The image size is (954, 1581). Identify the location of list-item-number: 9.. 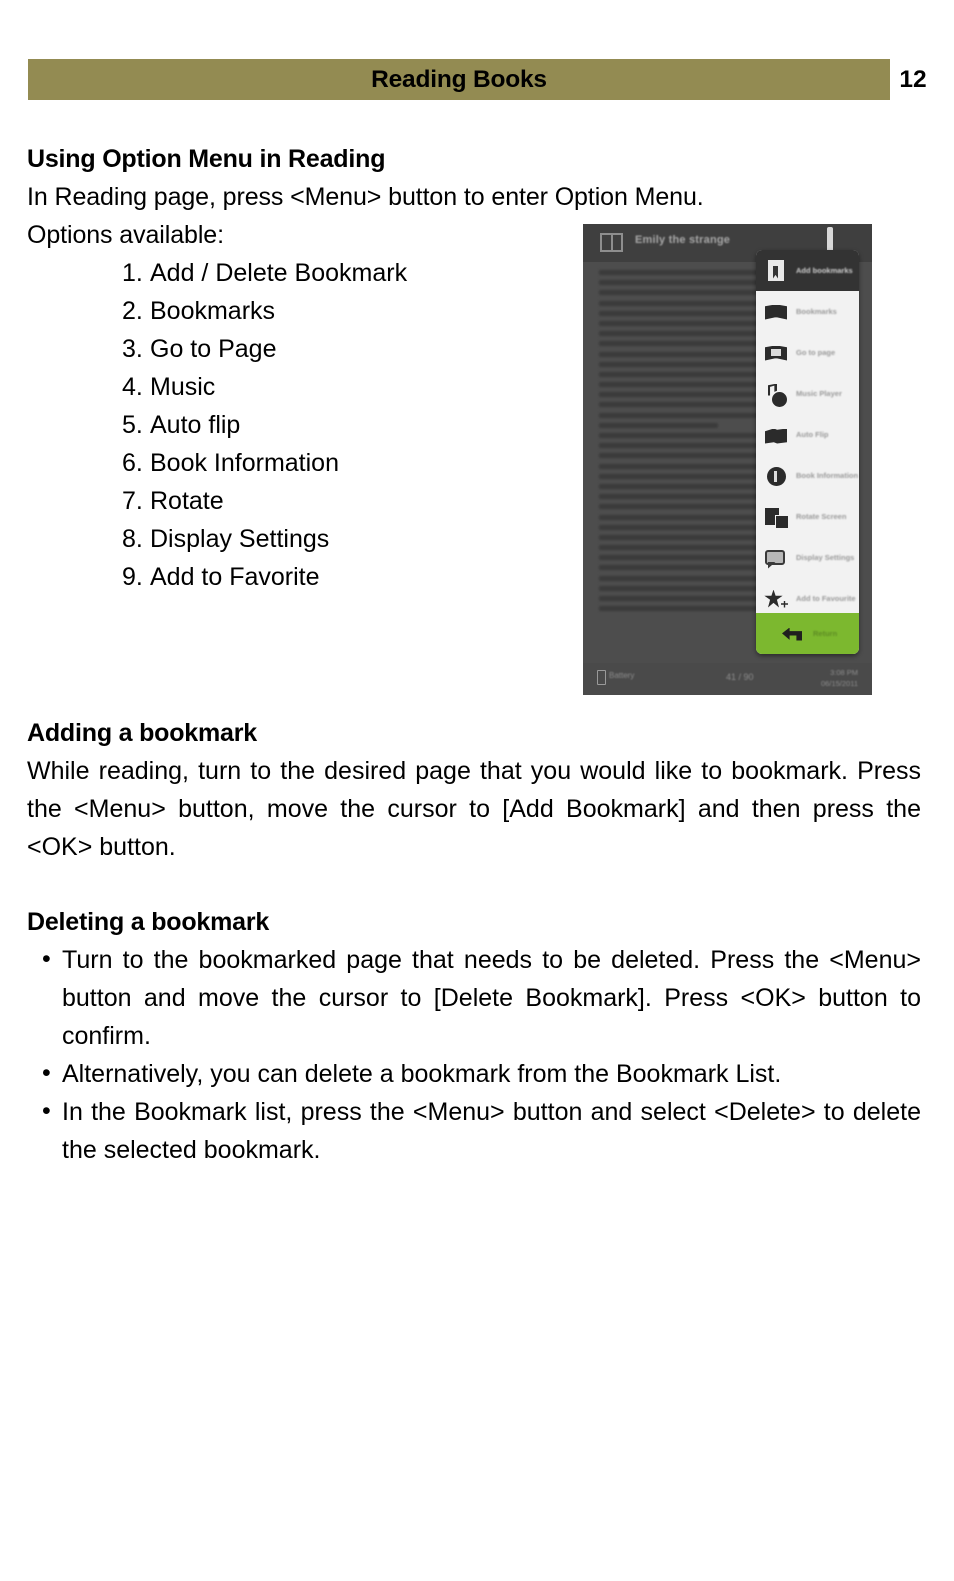
(132, 577).